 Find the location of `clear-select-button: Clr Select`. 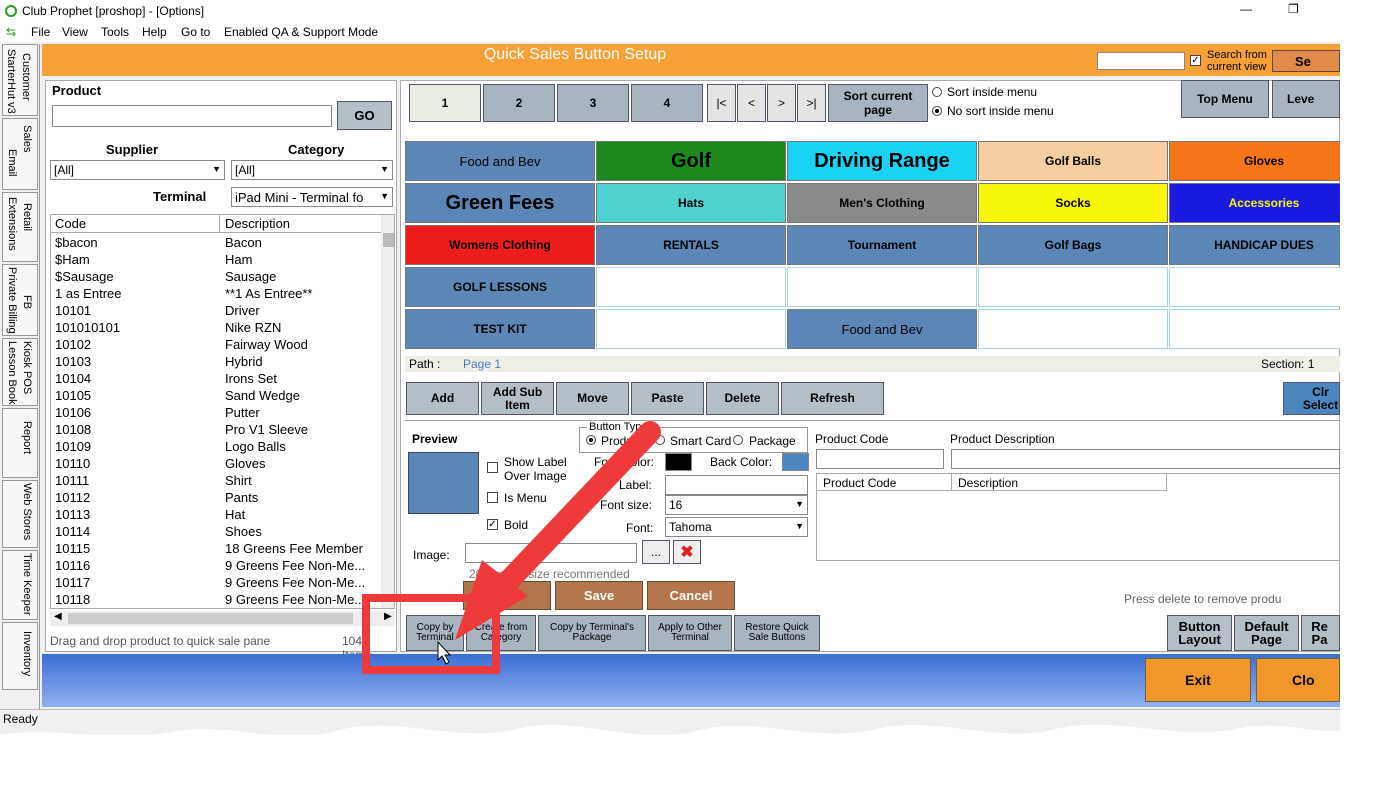

clear-select-button: Clr Select is located at coordinates (1311, 398).